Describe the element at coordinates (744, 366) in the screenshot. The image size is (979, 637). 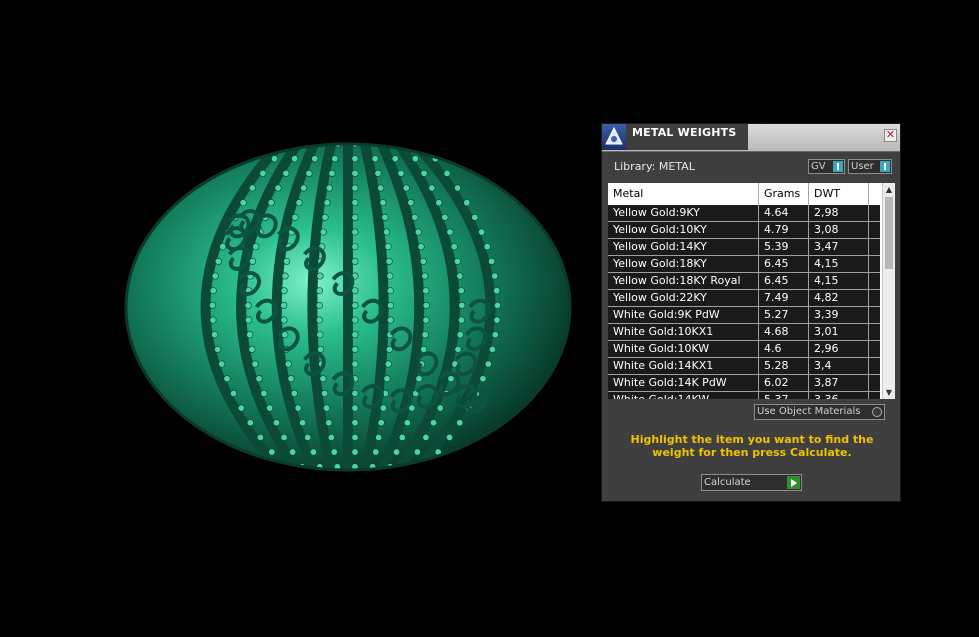
I see `table-row: White Gold:14KX1 5.28 3,4` at that location.